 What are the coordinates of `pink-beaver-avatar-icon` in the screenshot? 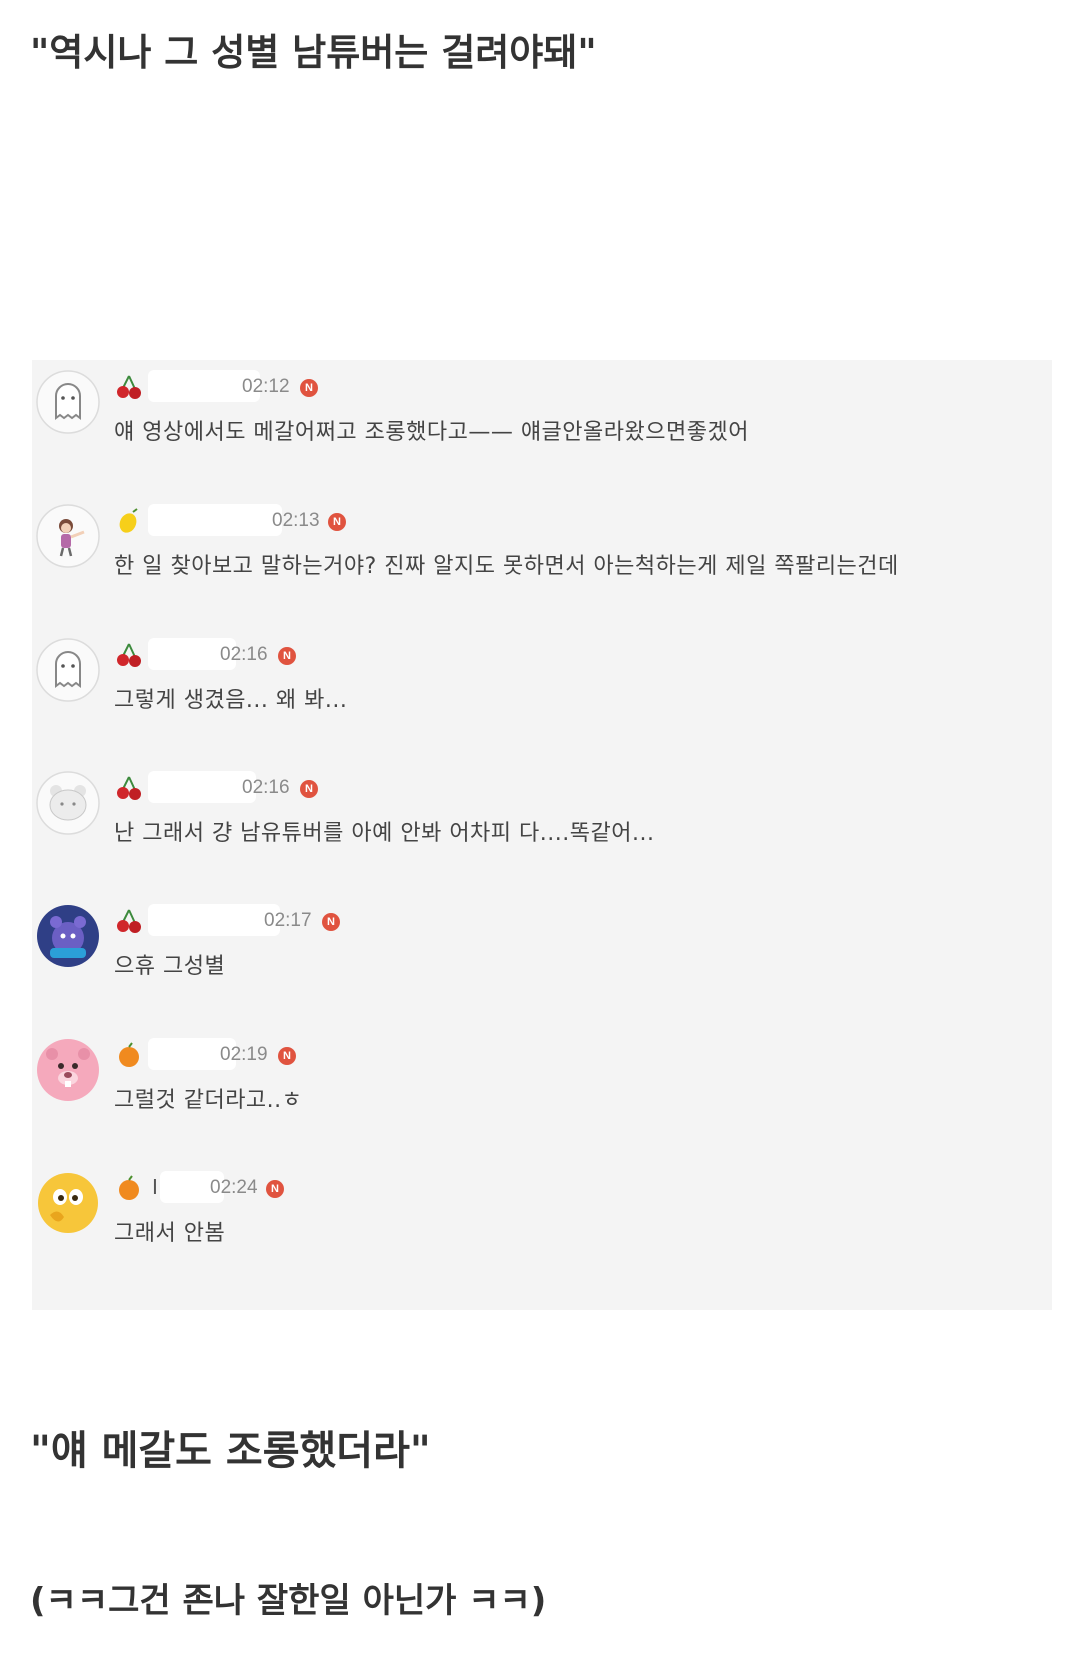 It's located at (68, 1070).